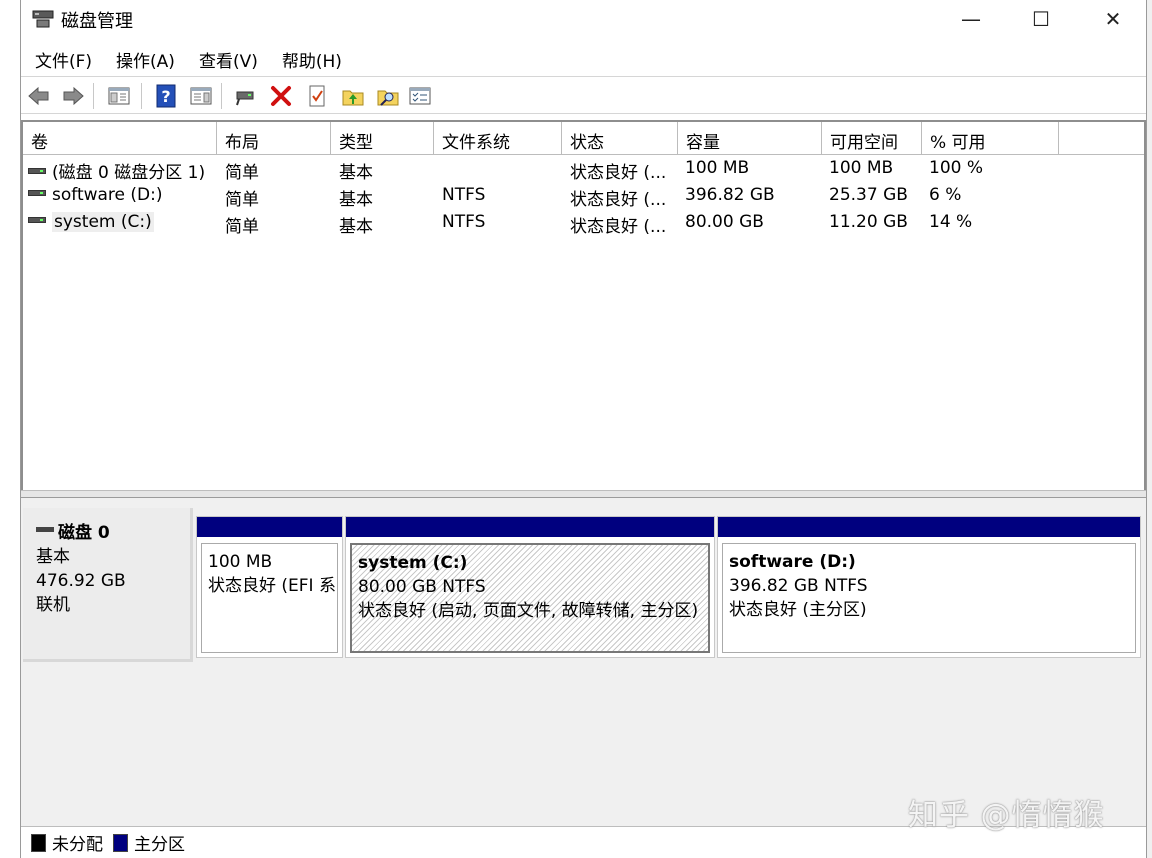 The height and width of the screenshot is (858, 1152). Describe the element at coordinates (717, 168) in the screenshot. I see `capacity-cell: 100 MB` at that location.